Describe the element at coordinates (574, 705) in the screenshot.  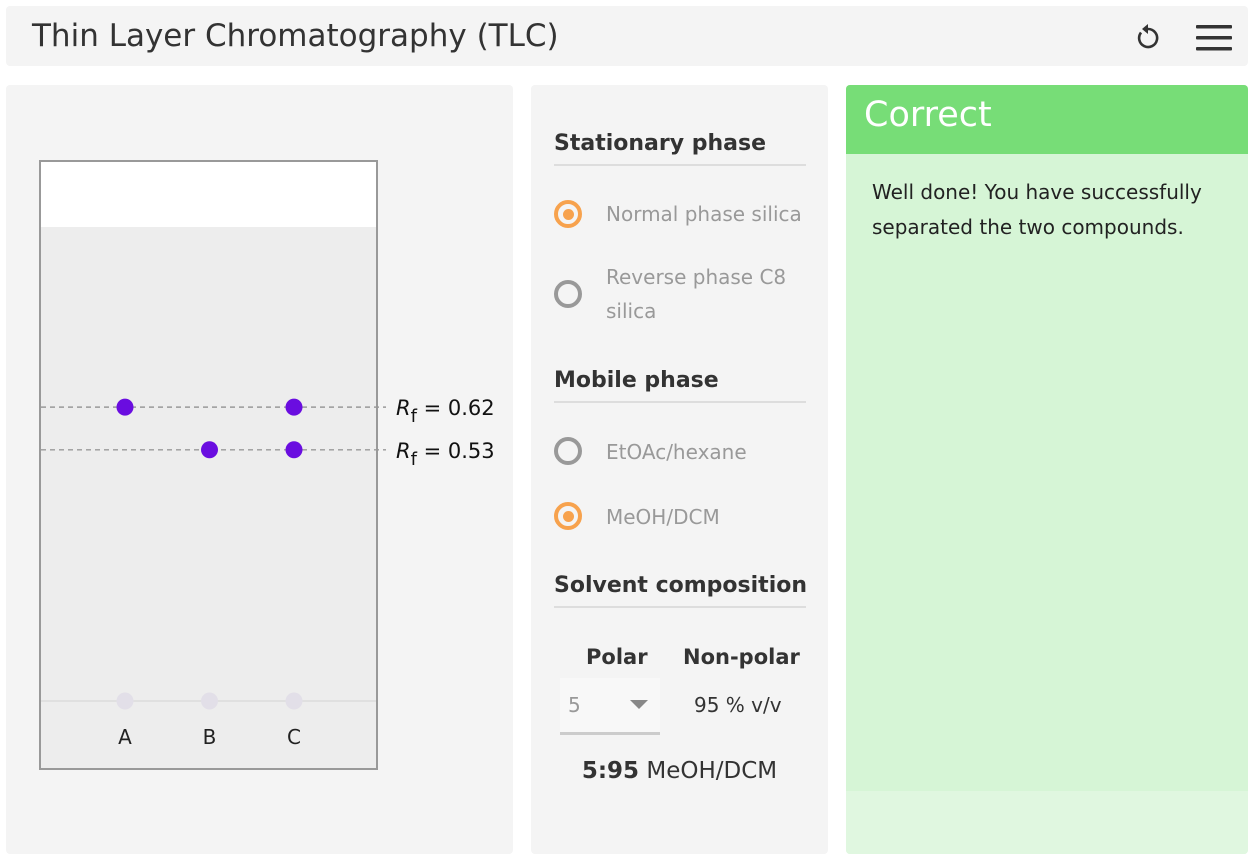
I see `polar-select-value: 5` at that location.